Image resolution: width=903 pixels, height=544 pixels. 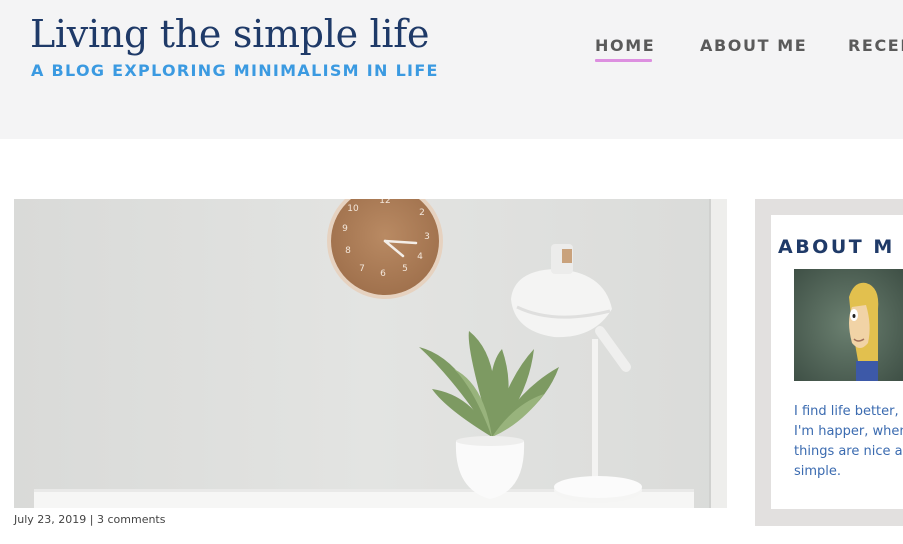 I want to click on avatar, so click(x=848, y=325).